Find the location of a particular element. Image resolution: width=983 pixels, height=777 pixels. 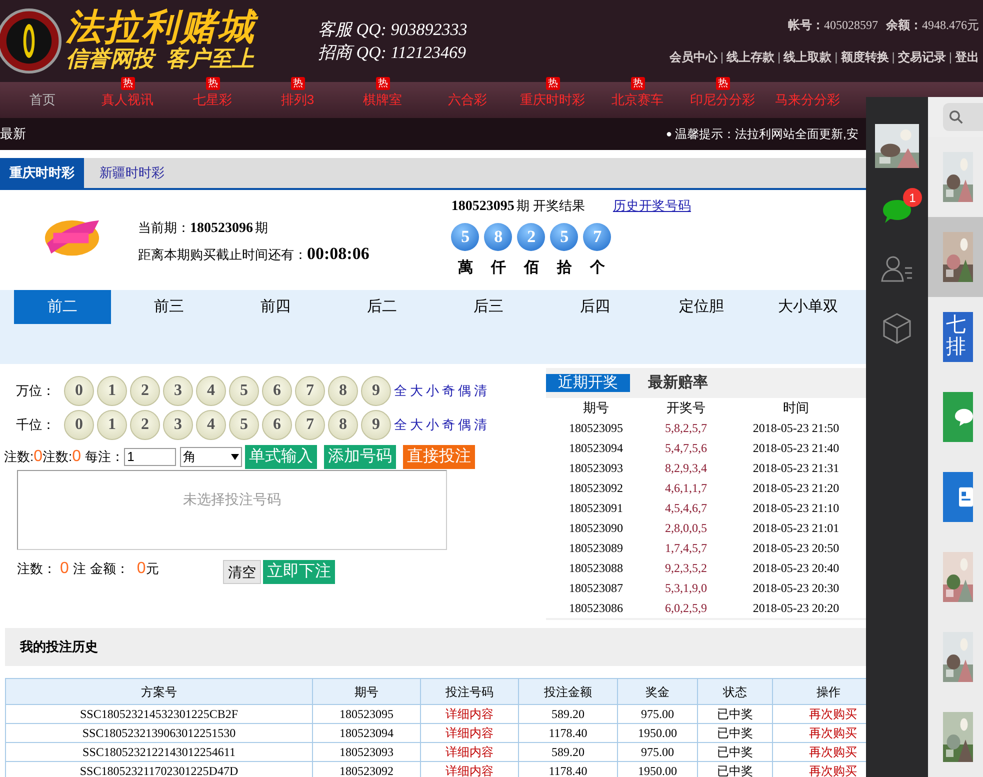

recent-tab: 最新赔率 is located at coordinates (678, 383).